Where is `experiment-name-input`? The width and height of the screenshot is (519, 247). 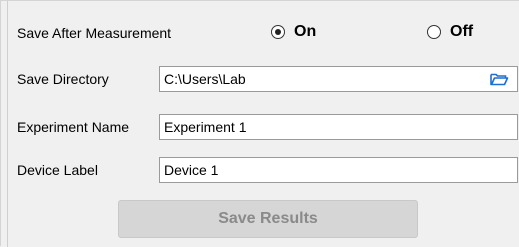
experiment-name-input is located at coordinates (338, 127).